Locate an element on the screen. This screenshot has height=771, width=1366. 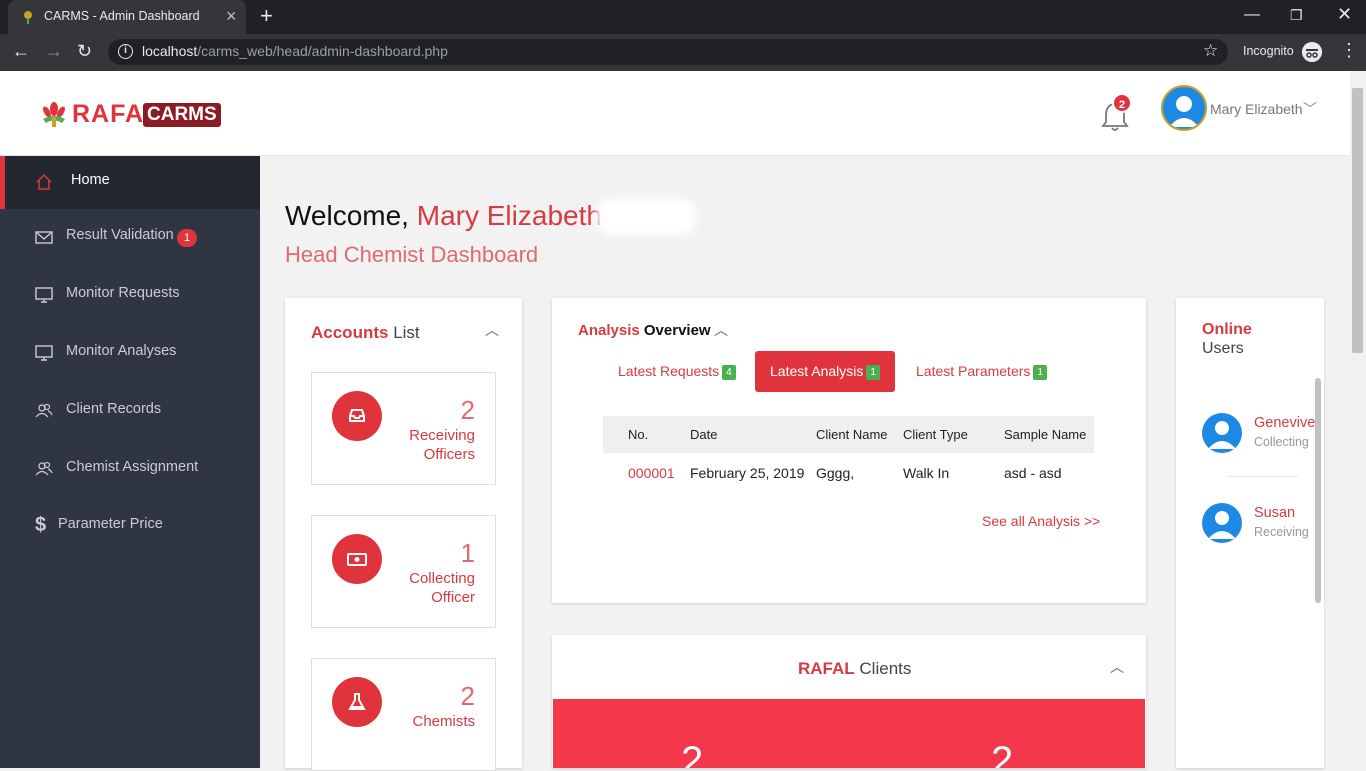
new-tab-button: + is located at coordinates (266, 16).